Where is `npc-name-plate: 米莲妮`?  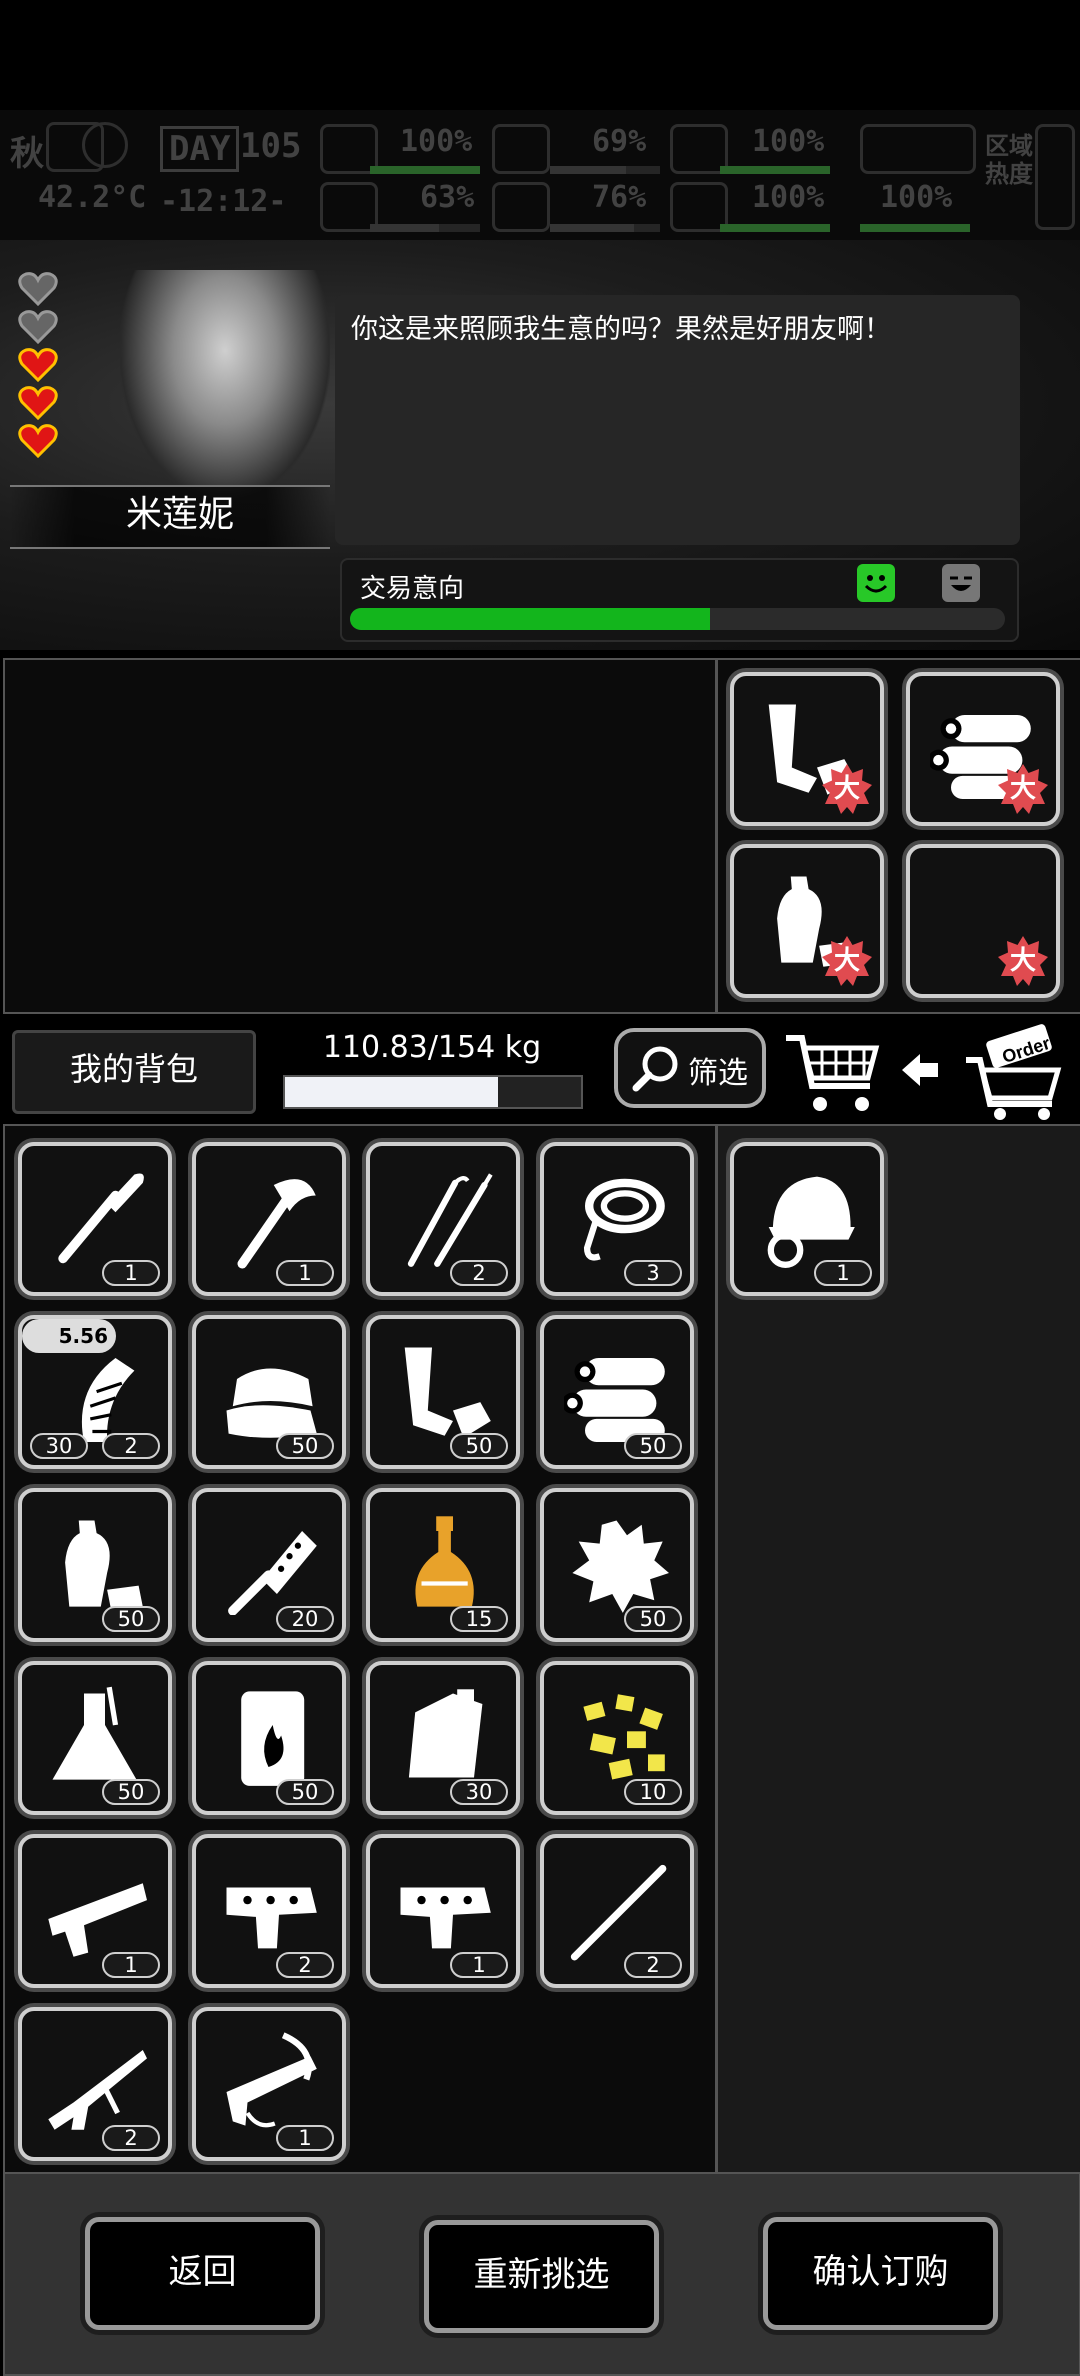
npc-name-plate: 米莲妮 is located at coordinates (170, 517).